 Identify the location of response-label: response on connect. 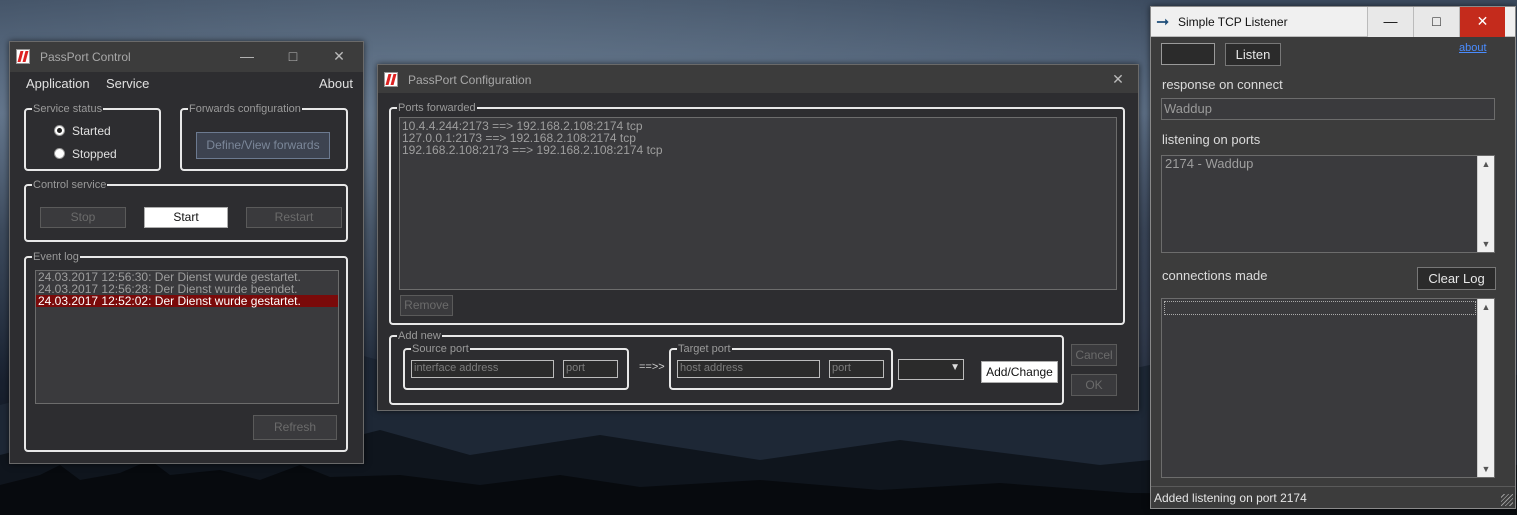
(1222, 84).